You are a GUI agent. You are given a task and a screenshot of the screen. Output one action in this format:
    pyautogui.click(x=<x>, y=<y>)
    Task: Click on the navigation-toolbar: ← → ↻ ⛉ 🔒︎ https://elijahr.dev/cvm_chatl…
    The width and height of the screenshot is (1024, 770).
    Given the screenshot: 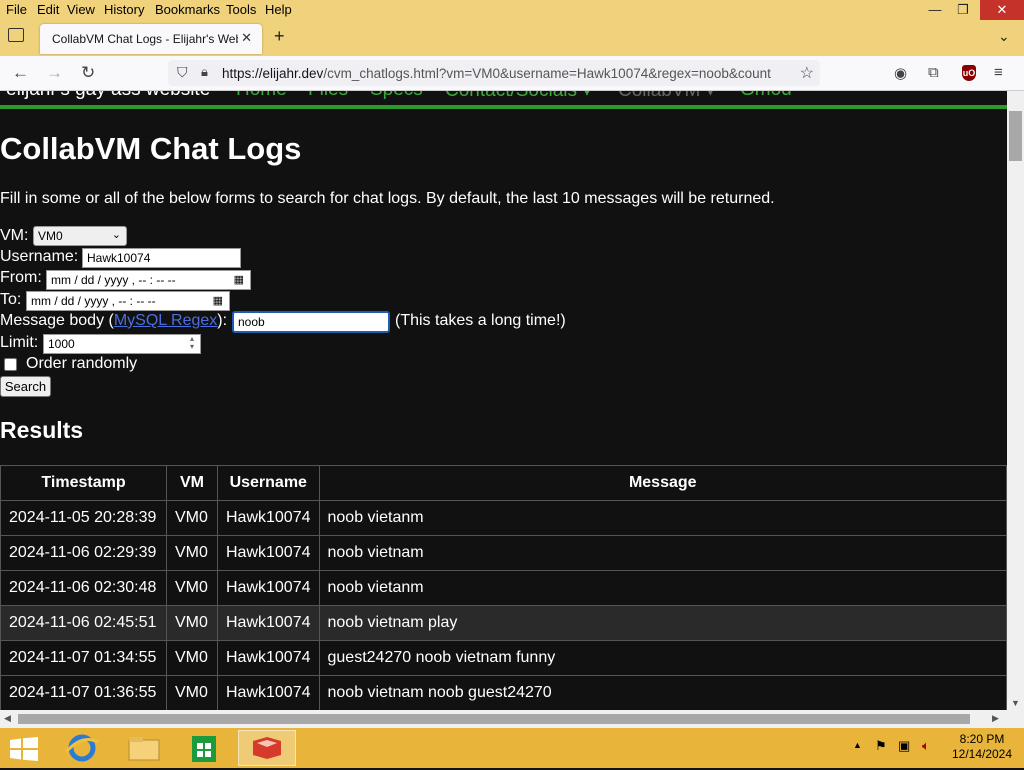 What is the action you would take?
    pyautogui.click(x=512, y=73)
    